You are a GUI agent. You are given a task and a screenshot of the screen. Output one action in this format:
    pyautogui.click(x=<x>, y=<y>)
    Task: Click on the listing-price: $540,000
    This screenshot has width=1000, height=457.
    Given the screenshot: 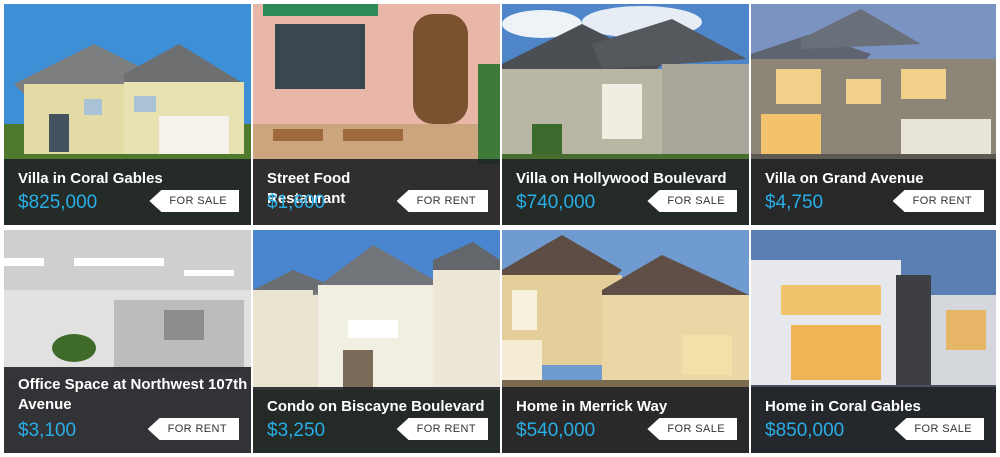 What is the action you would take?
    pyautogui.click(x=556, y=430)
    